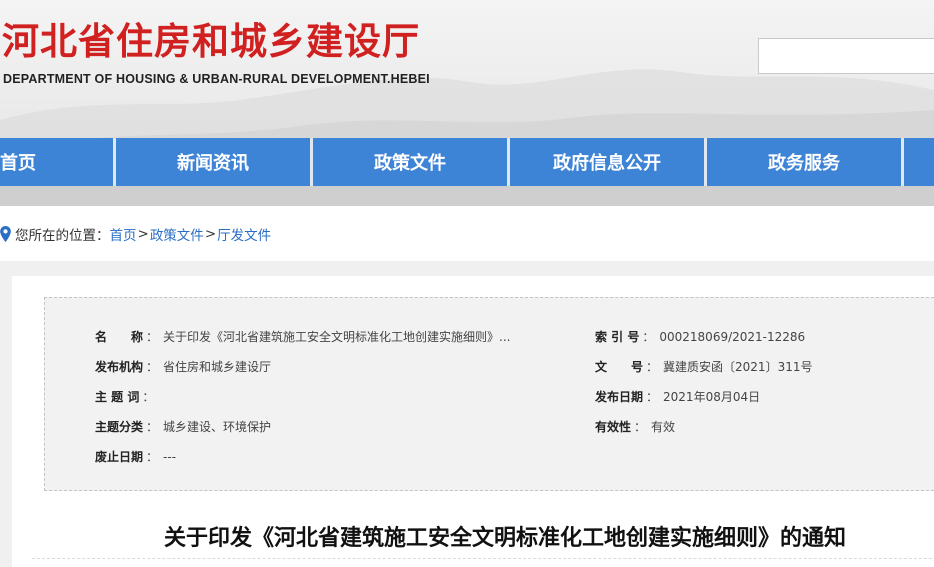 This screenshot has width=934, height=567. What do you see at coordinates (170, 457) in the screenshot?
I see `meta-value: ---` at bounding box center [170, 457].